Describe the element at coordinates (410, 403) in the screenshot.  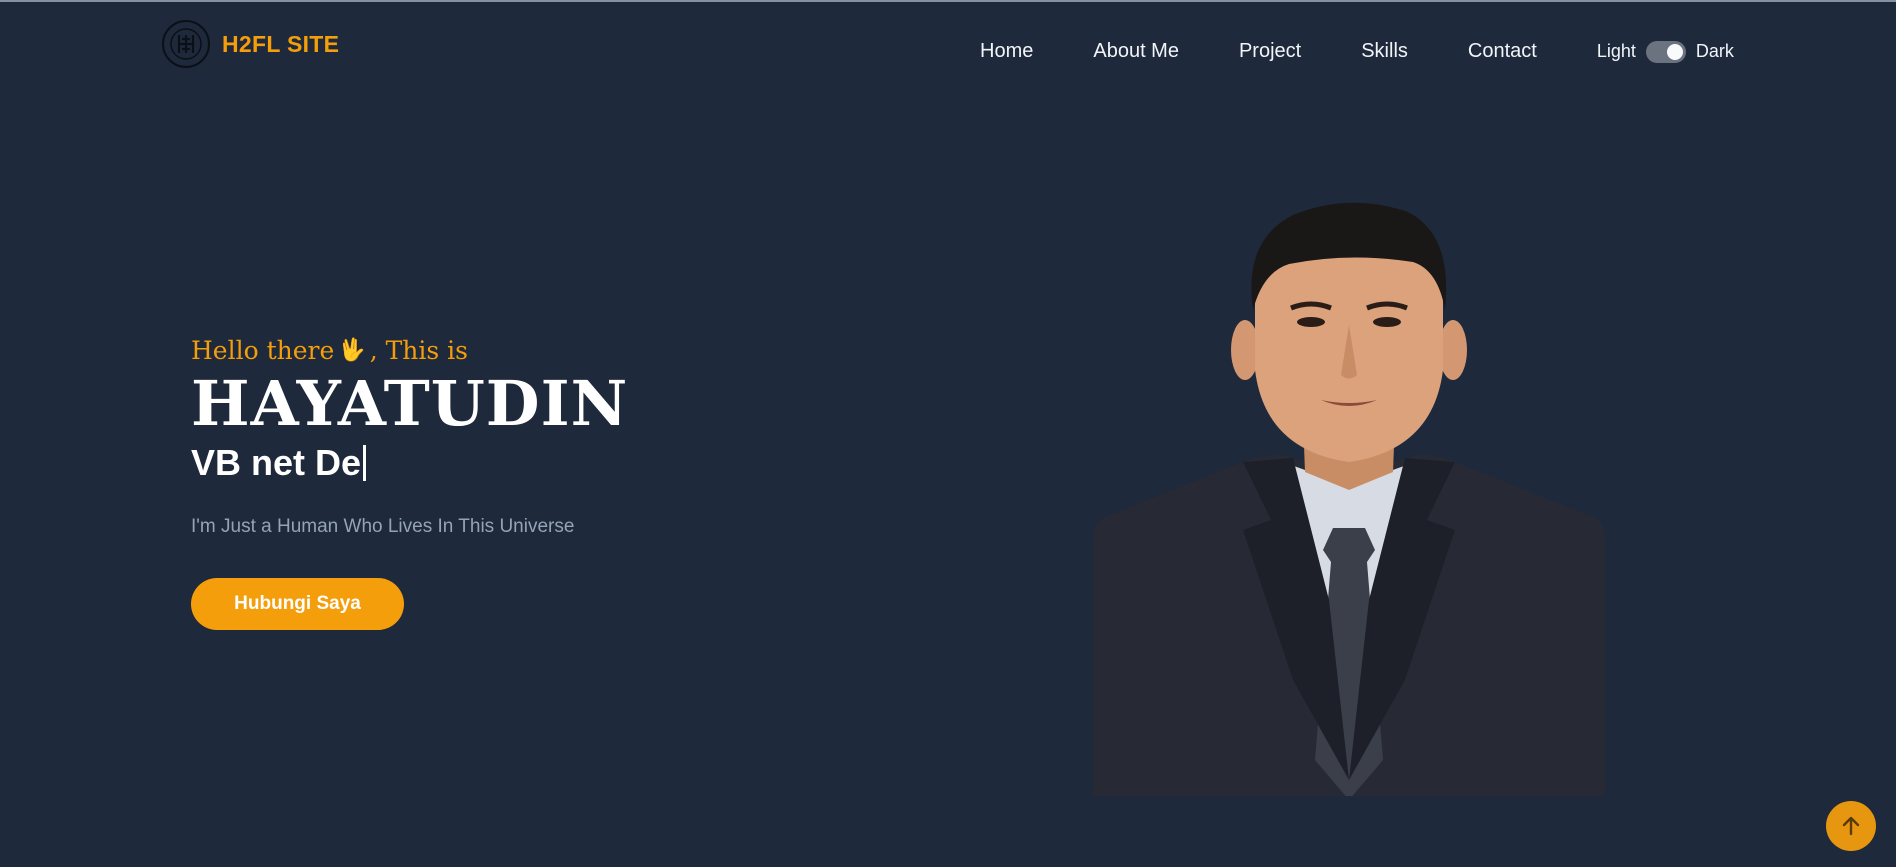
I see `hero-name: HAYATUDIN` at that location.